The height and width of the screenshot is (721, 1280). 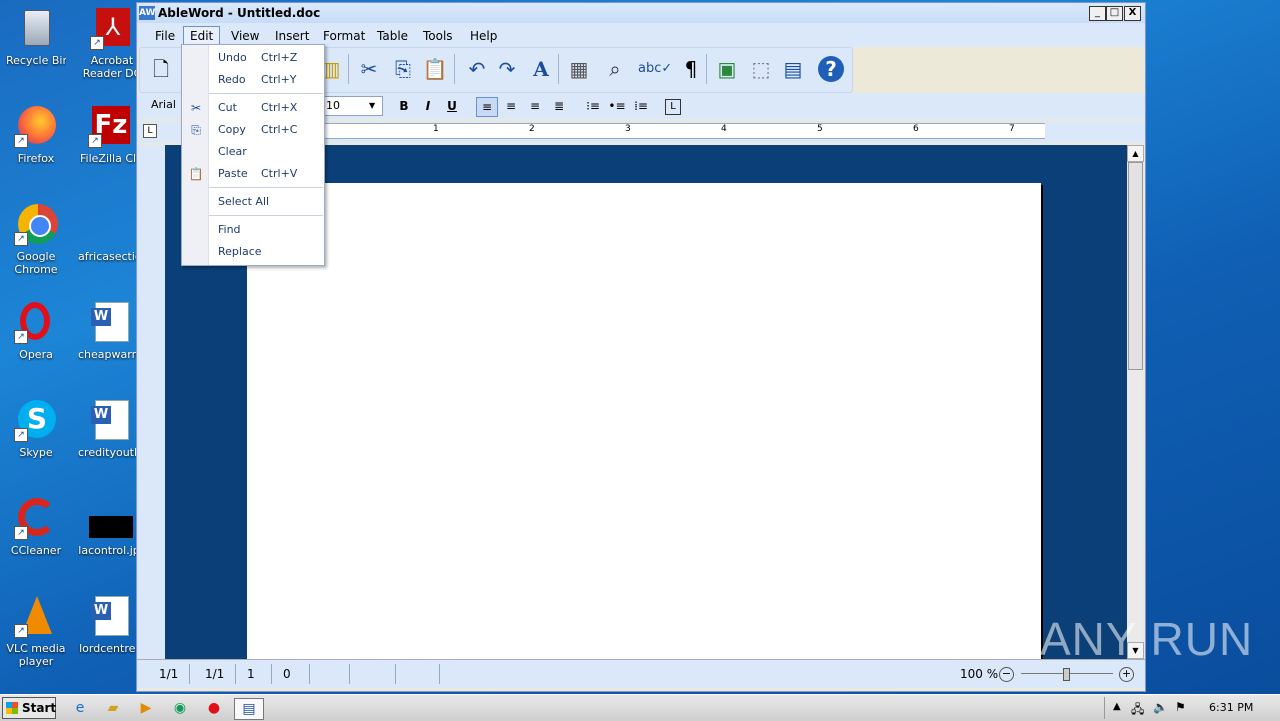 What do you see at coordinates (36, 134) in the screenshot?
I see `desktop-icon-firefox: ↗ Firefox` at bounding box center [36, 134].